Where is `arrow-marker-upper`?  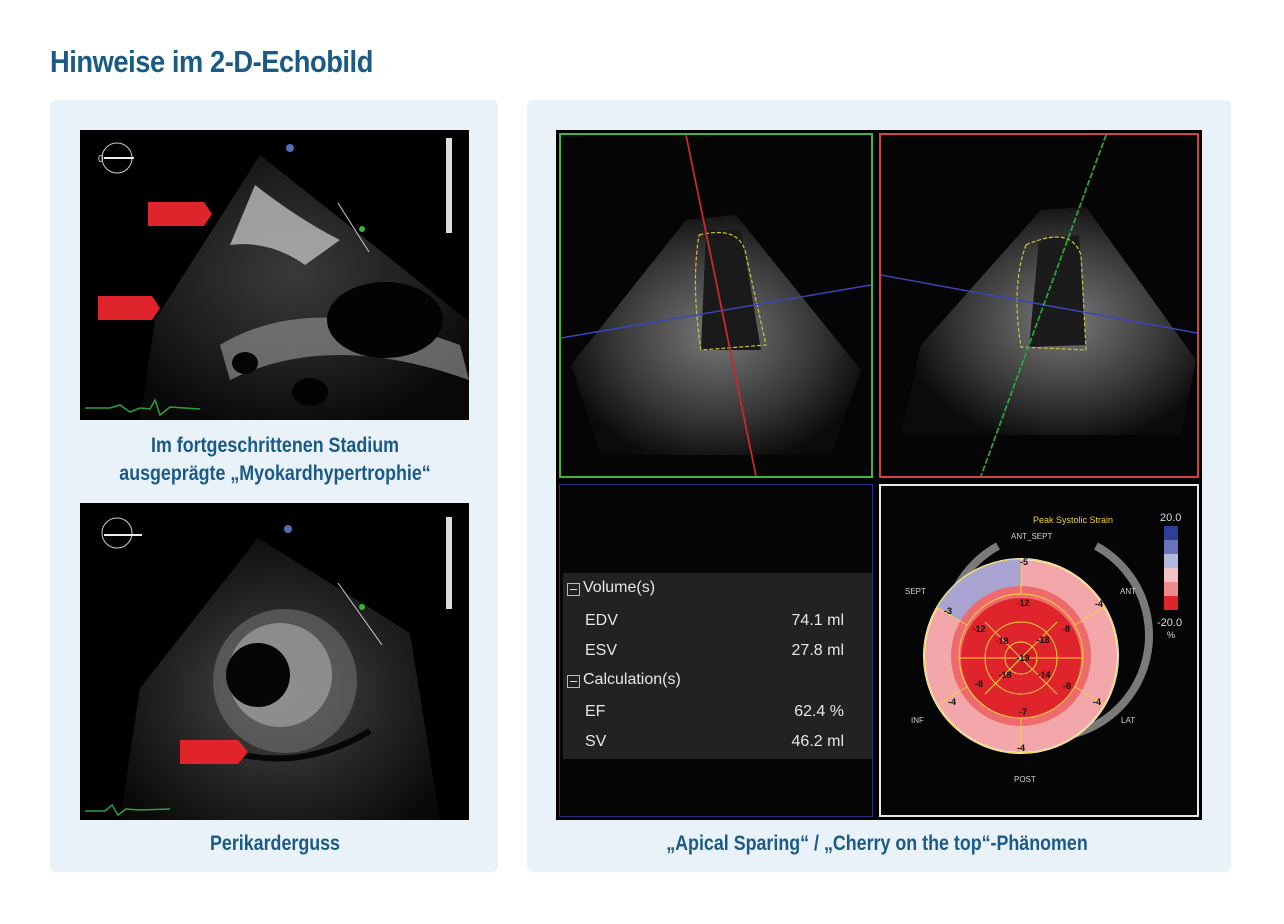 arrow-marker-upper is located at coordinates (180, 214).